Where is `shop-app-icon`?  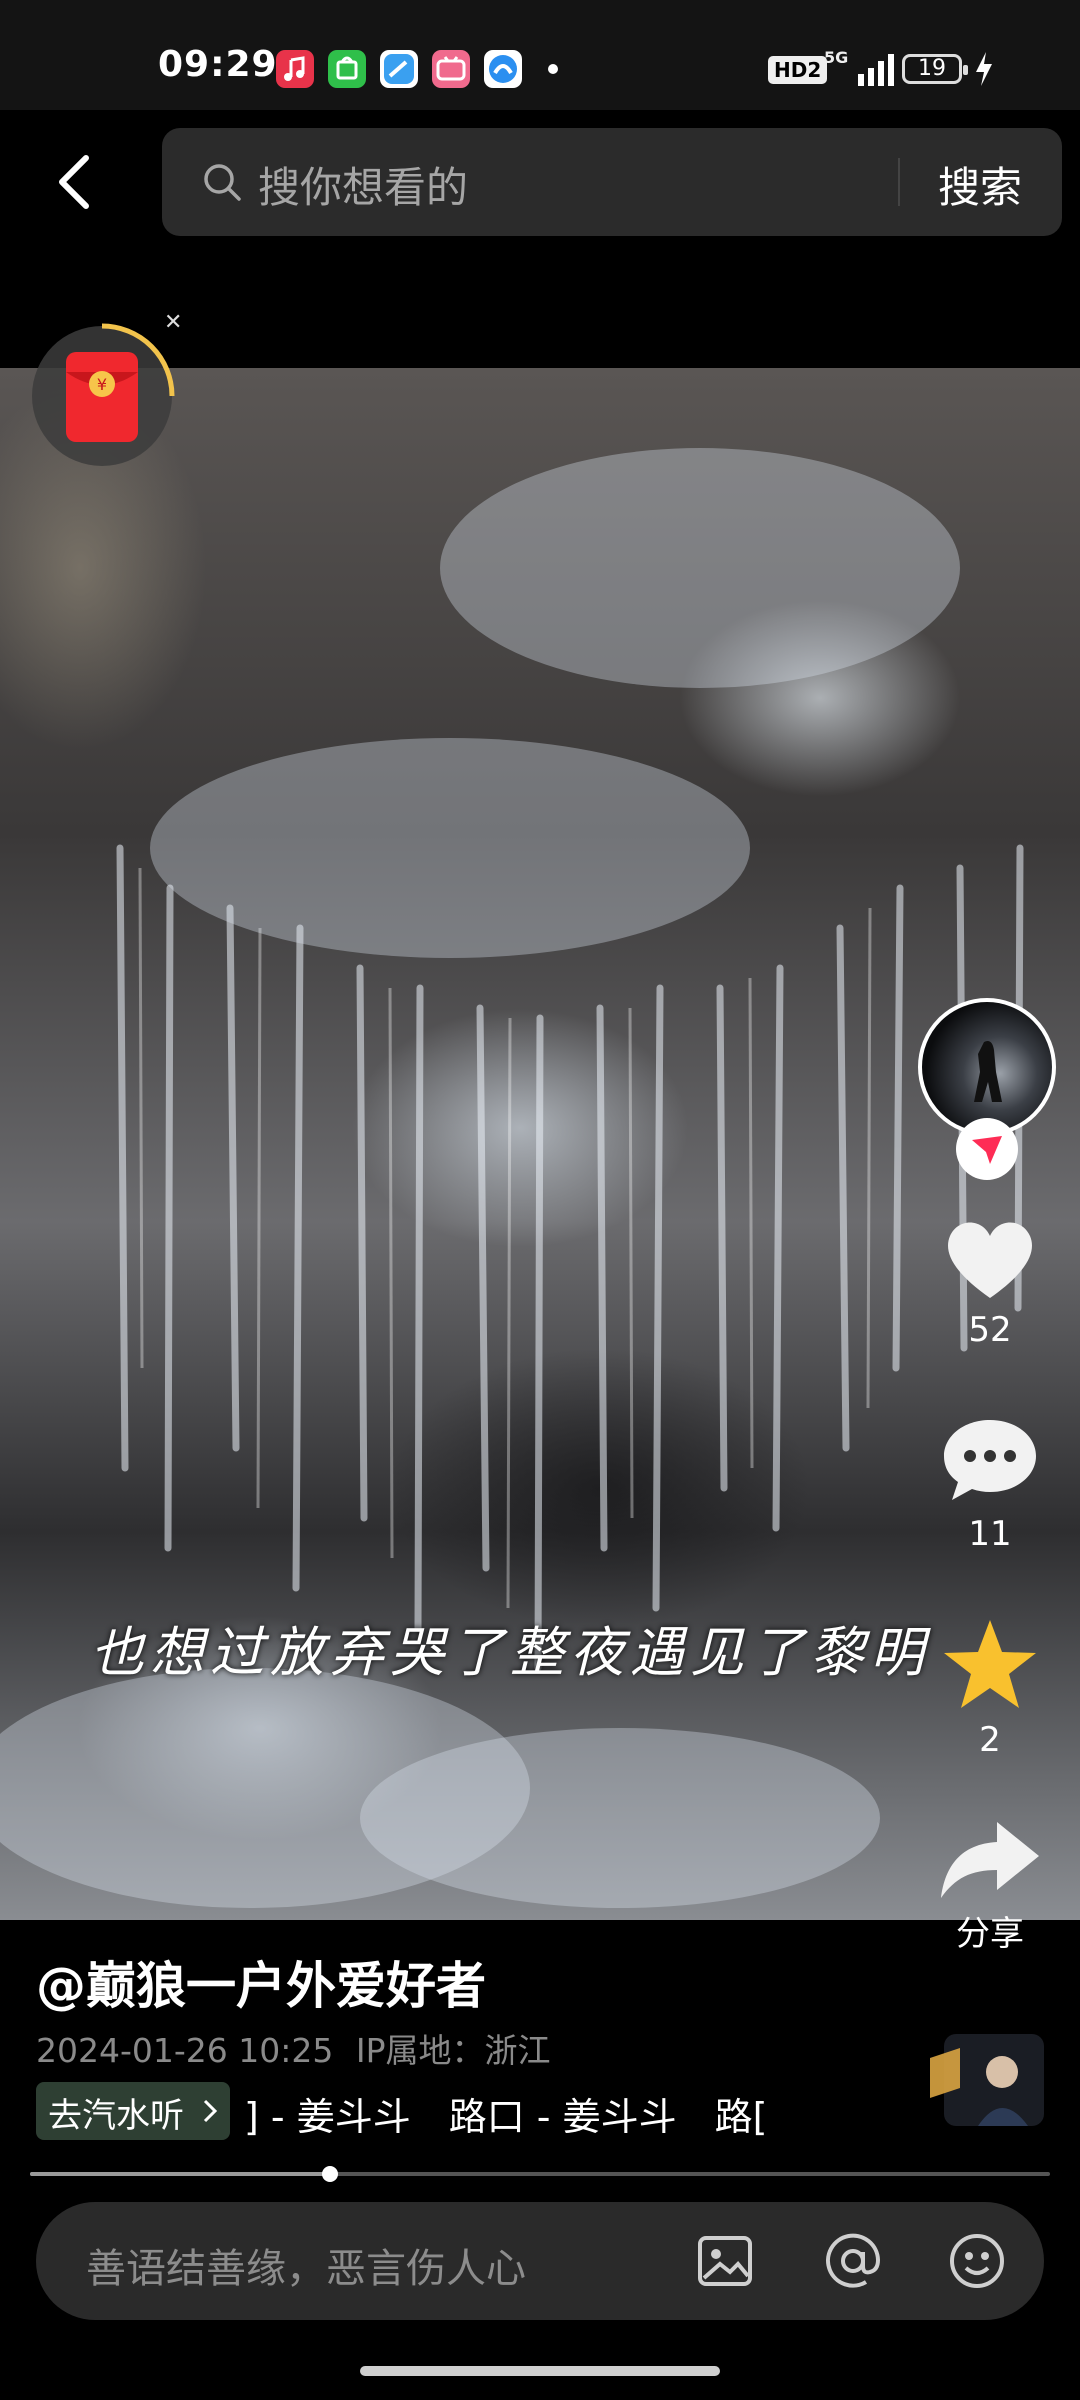
shop-app-icon is located at coordinates (347, 69).